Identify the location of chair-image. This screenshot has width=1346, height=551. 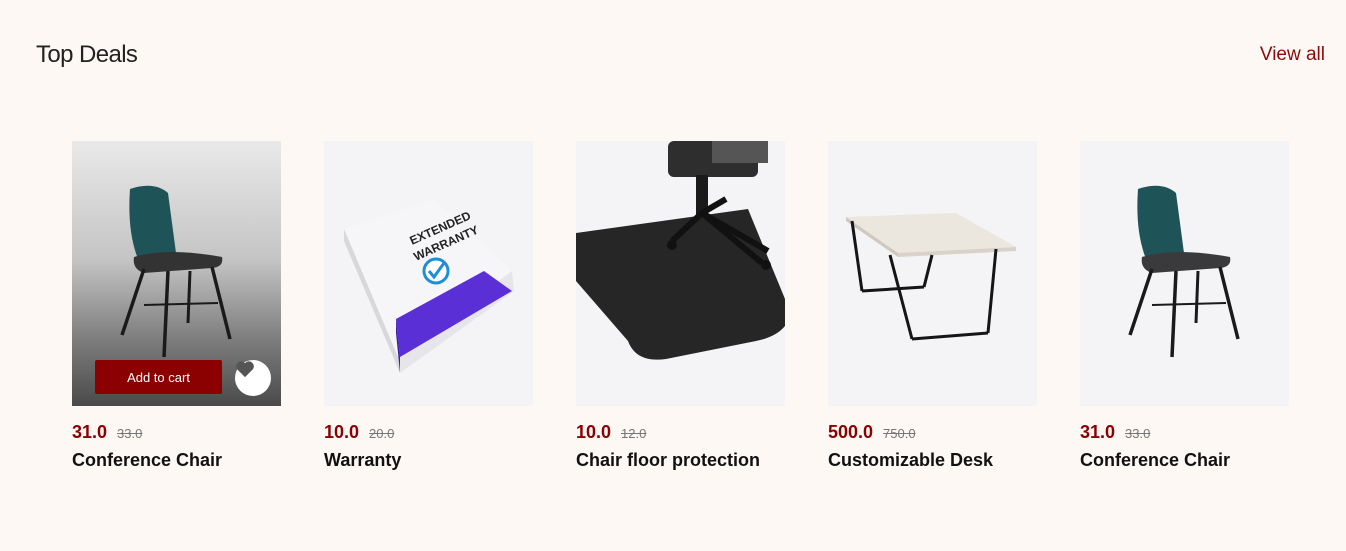
(1184, 271).